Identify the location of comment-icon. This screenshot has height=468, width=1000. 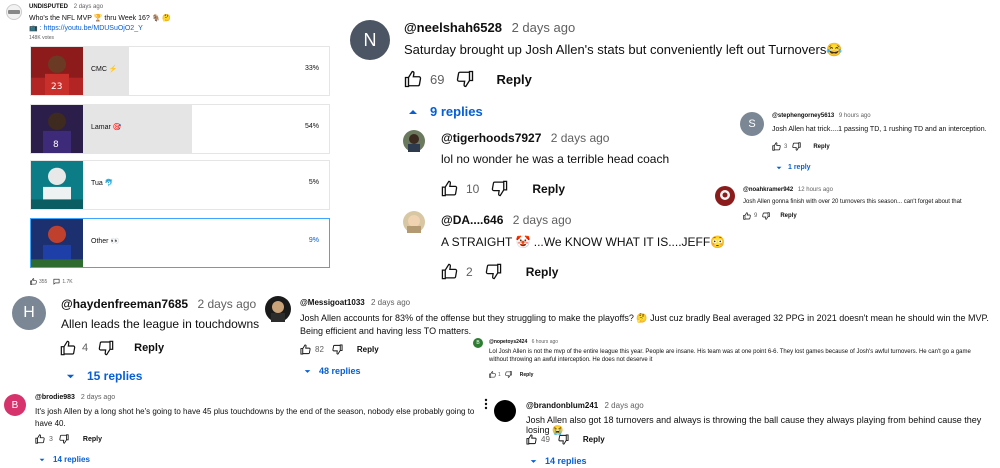
(56, 281).